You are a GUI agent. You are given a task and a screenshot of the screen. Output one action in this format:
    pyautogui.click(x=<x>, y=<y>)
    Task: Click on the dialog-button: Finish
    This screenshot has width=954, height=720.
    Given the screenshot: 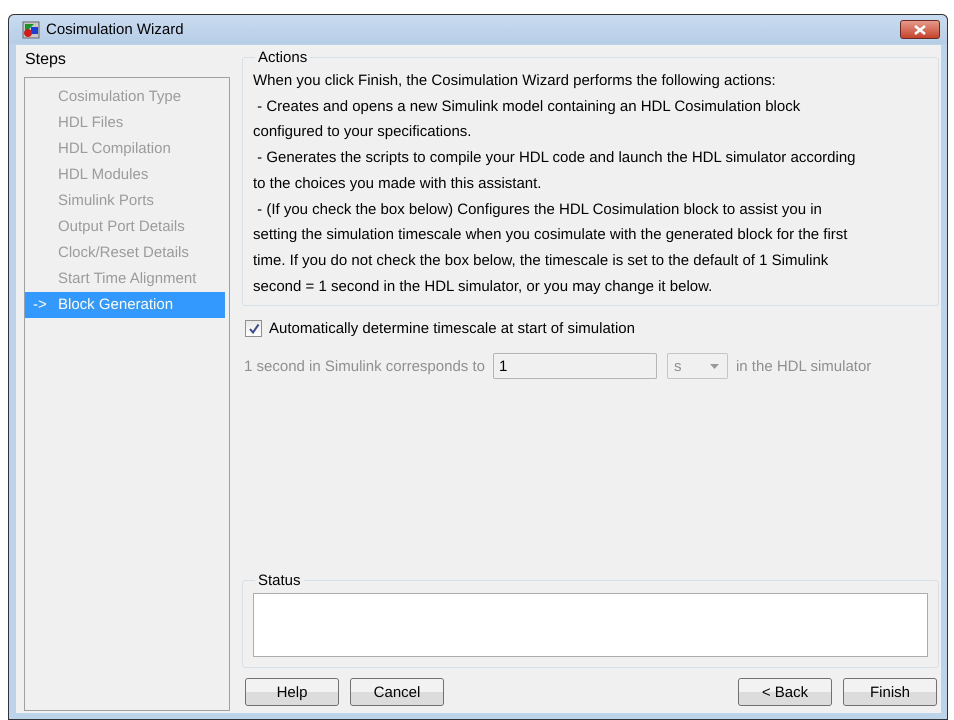 What is the action you would take?
    pyautogui.click(x=890, y=692)
    